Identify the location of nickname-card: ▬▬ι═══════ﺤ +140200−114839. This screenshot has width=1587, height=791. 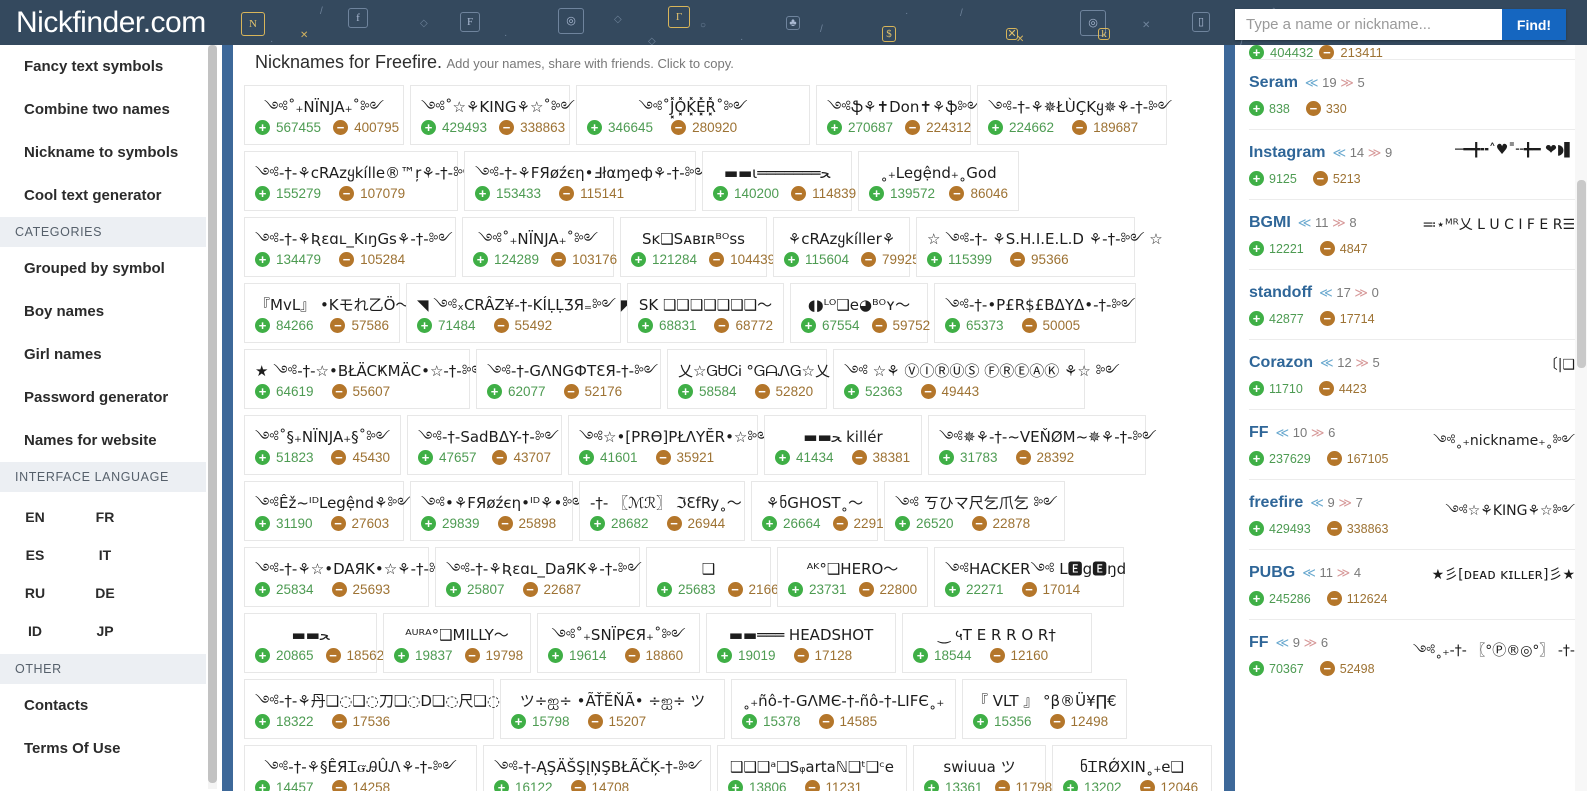
(779, 181).